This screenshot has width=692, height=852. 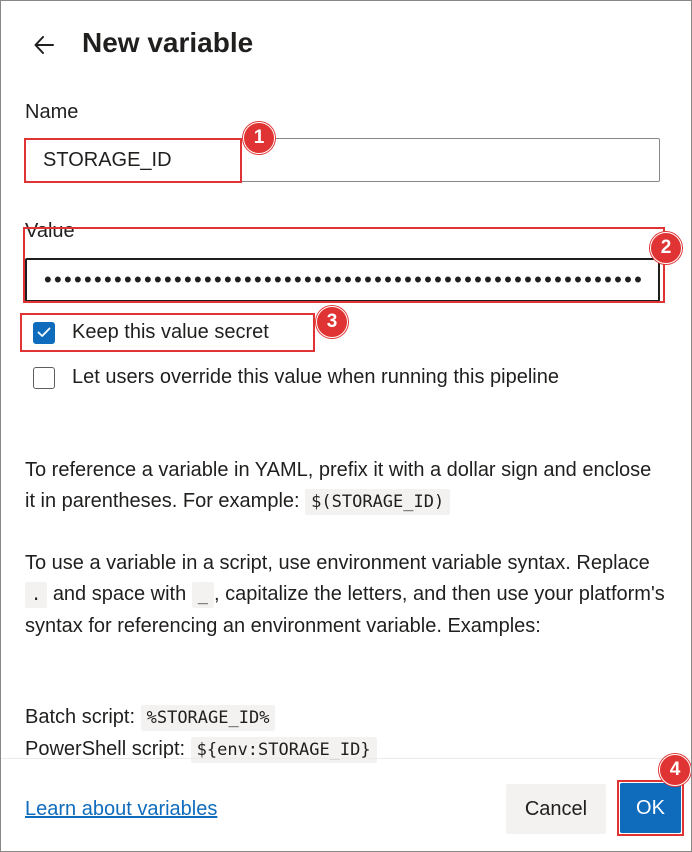 I want to click on ok-button: OK, so click(x=650, y=808).